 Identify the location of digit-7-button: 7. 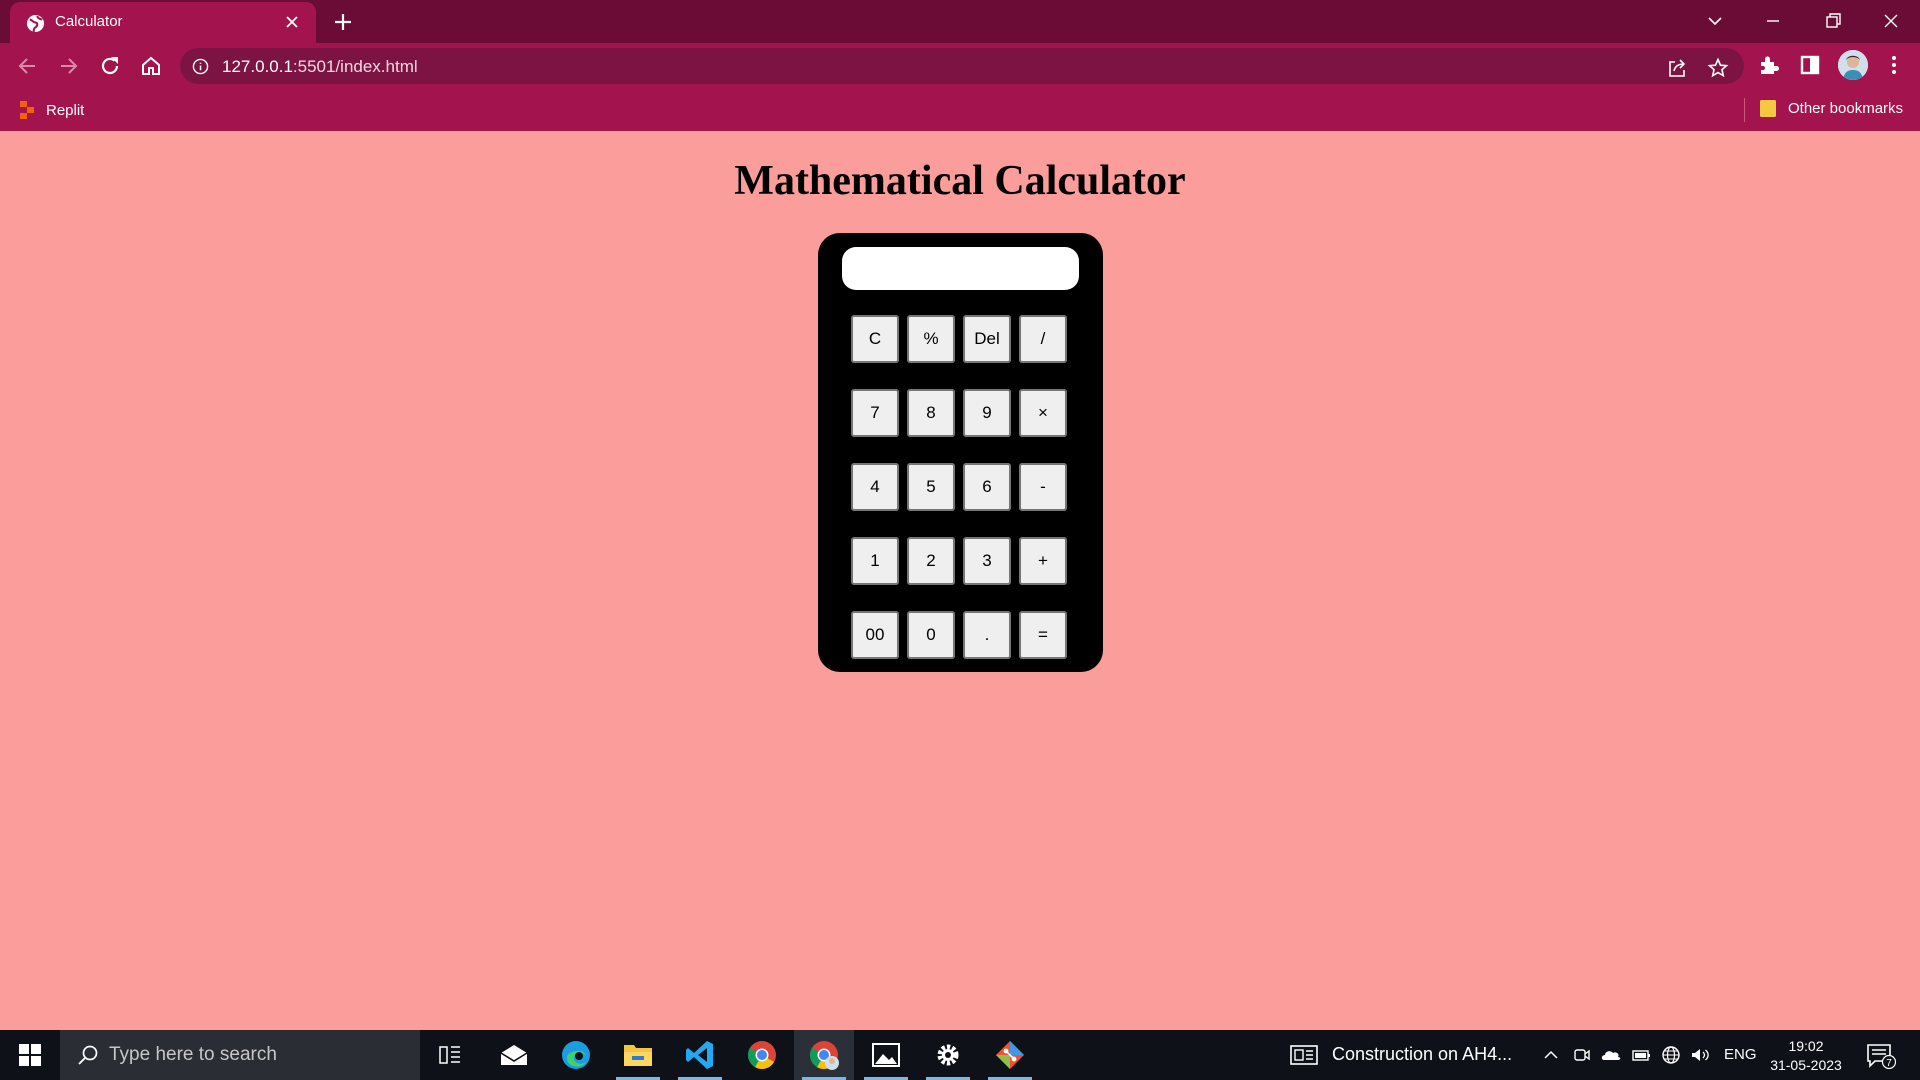
(875, 413).